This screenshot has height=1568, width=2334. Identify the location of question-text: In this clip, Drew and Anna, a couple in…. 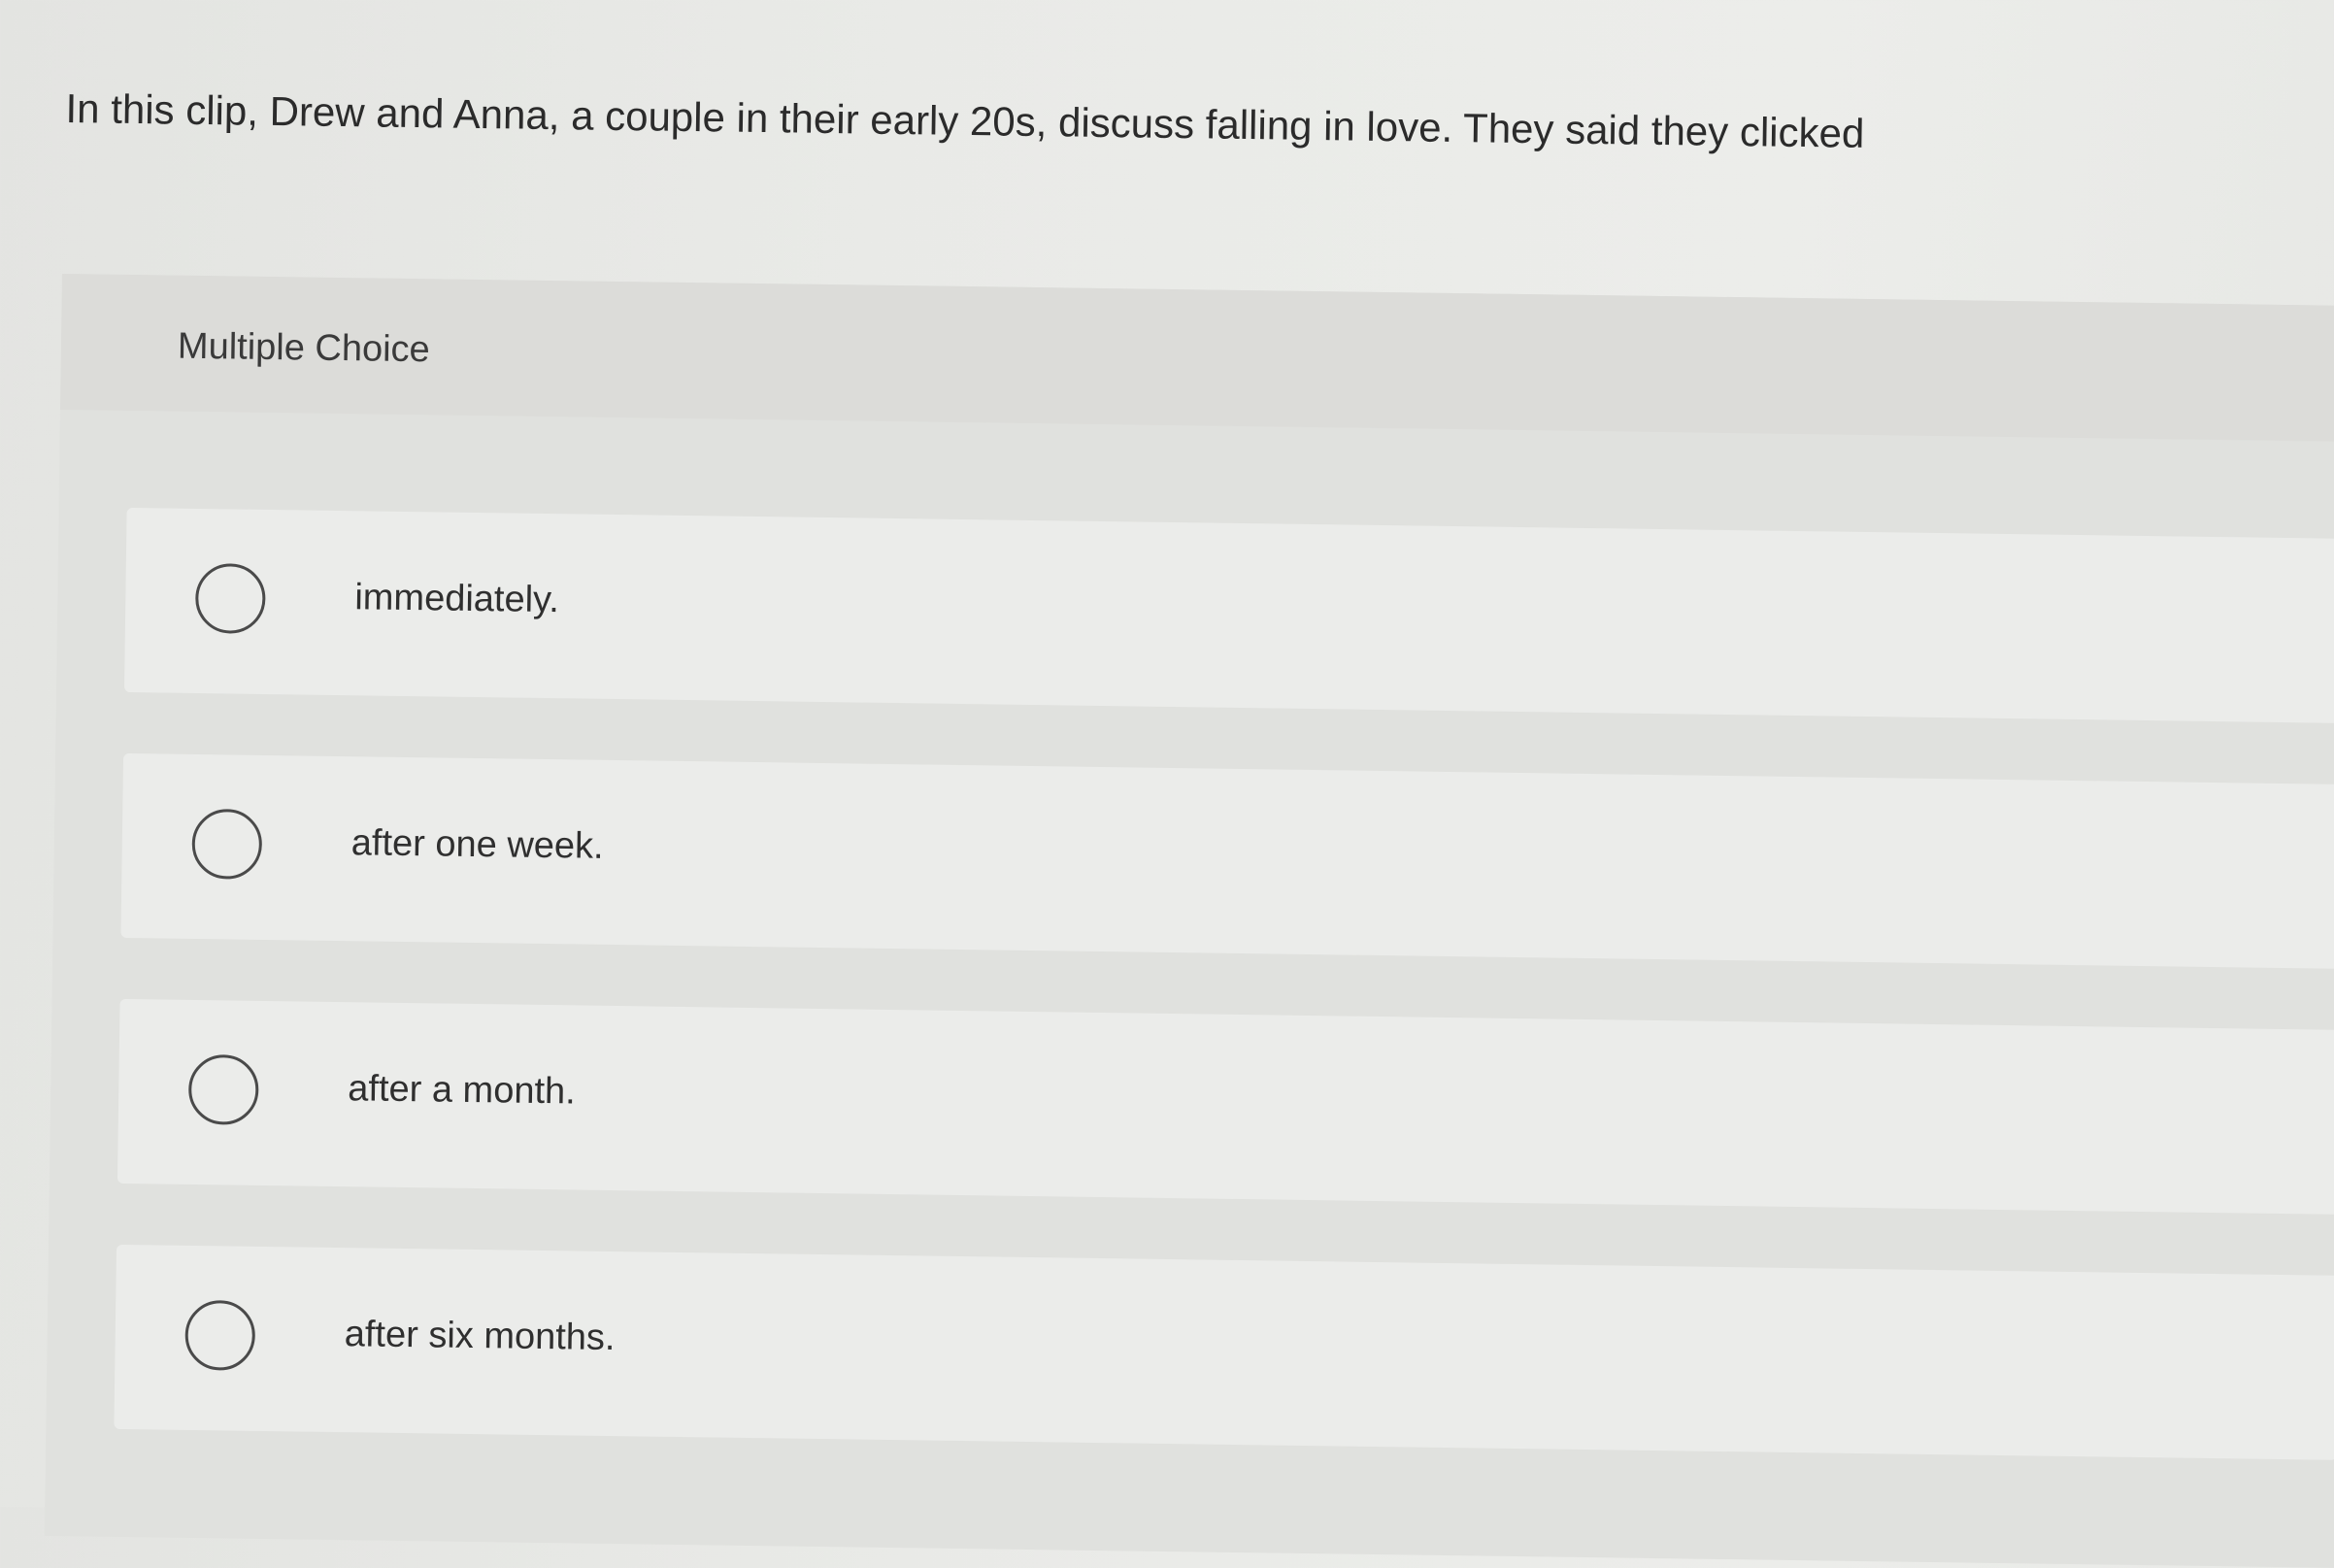
(965, 120).